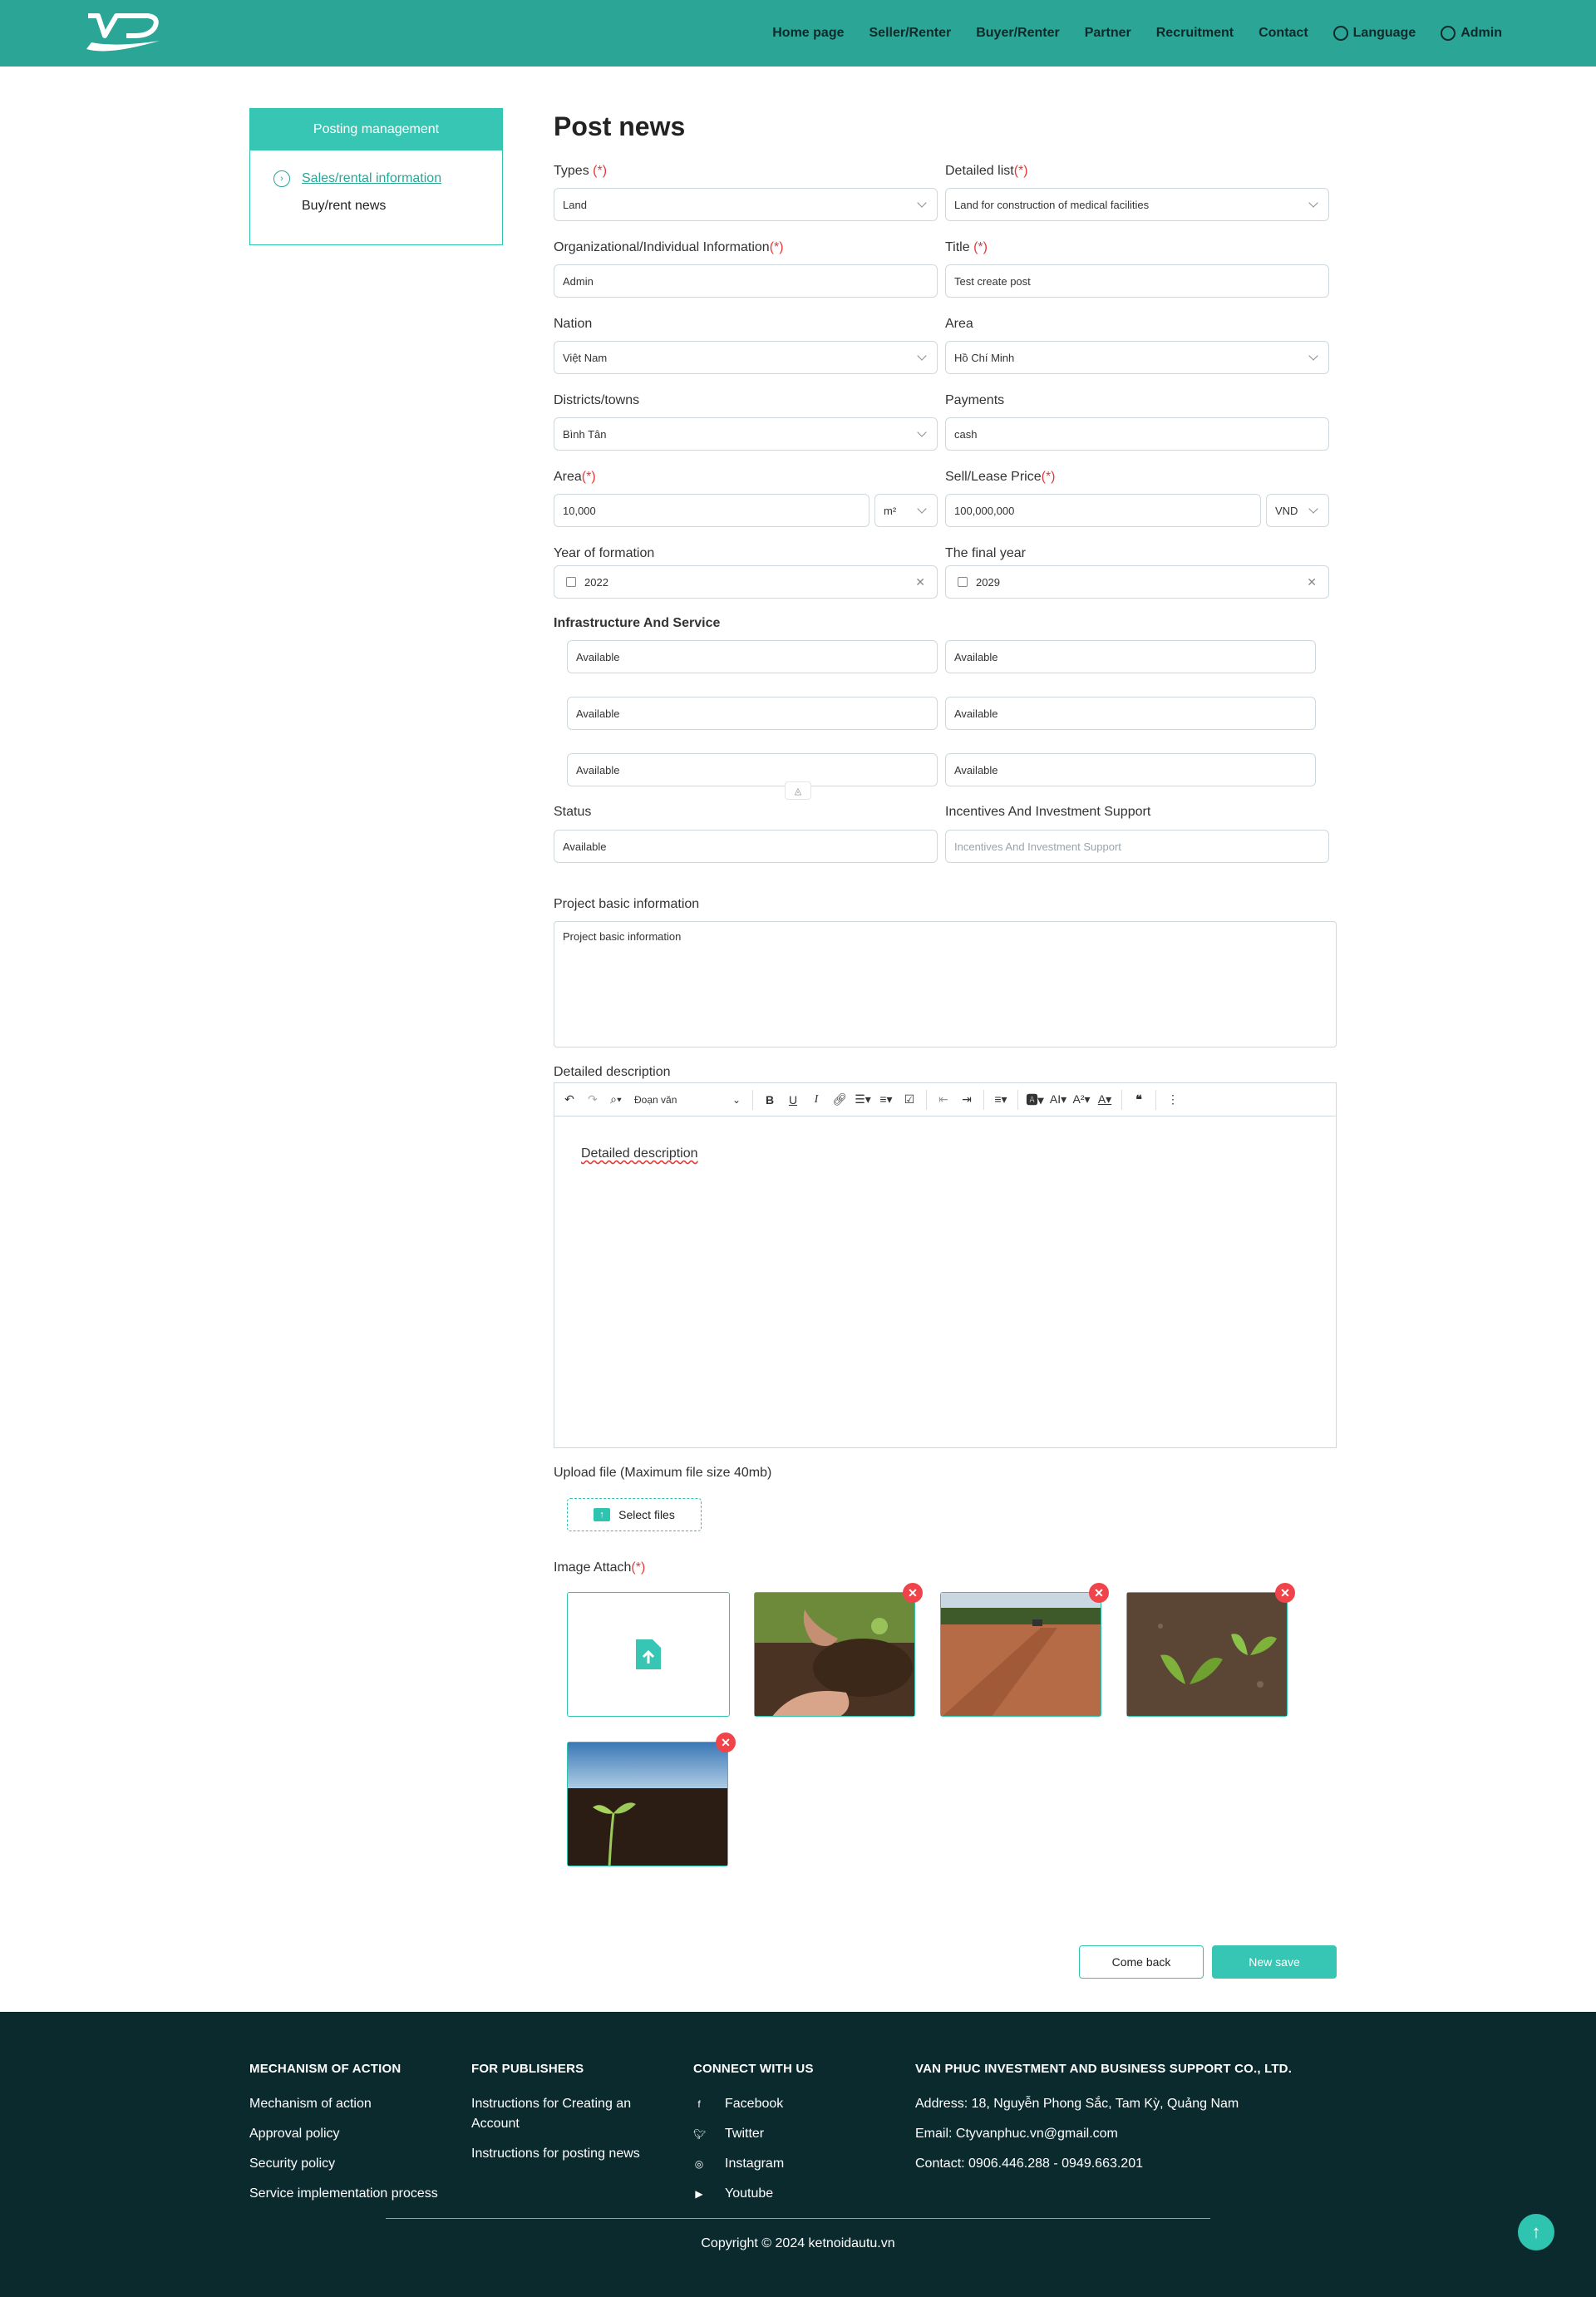 Image resolution: width=1596 pixels, height=2297 pixels. Describe the element at coordinates (909, 1100) in the screenshot. I see `todo-list-icon: ☑` at that location.